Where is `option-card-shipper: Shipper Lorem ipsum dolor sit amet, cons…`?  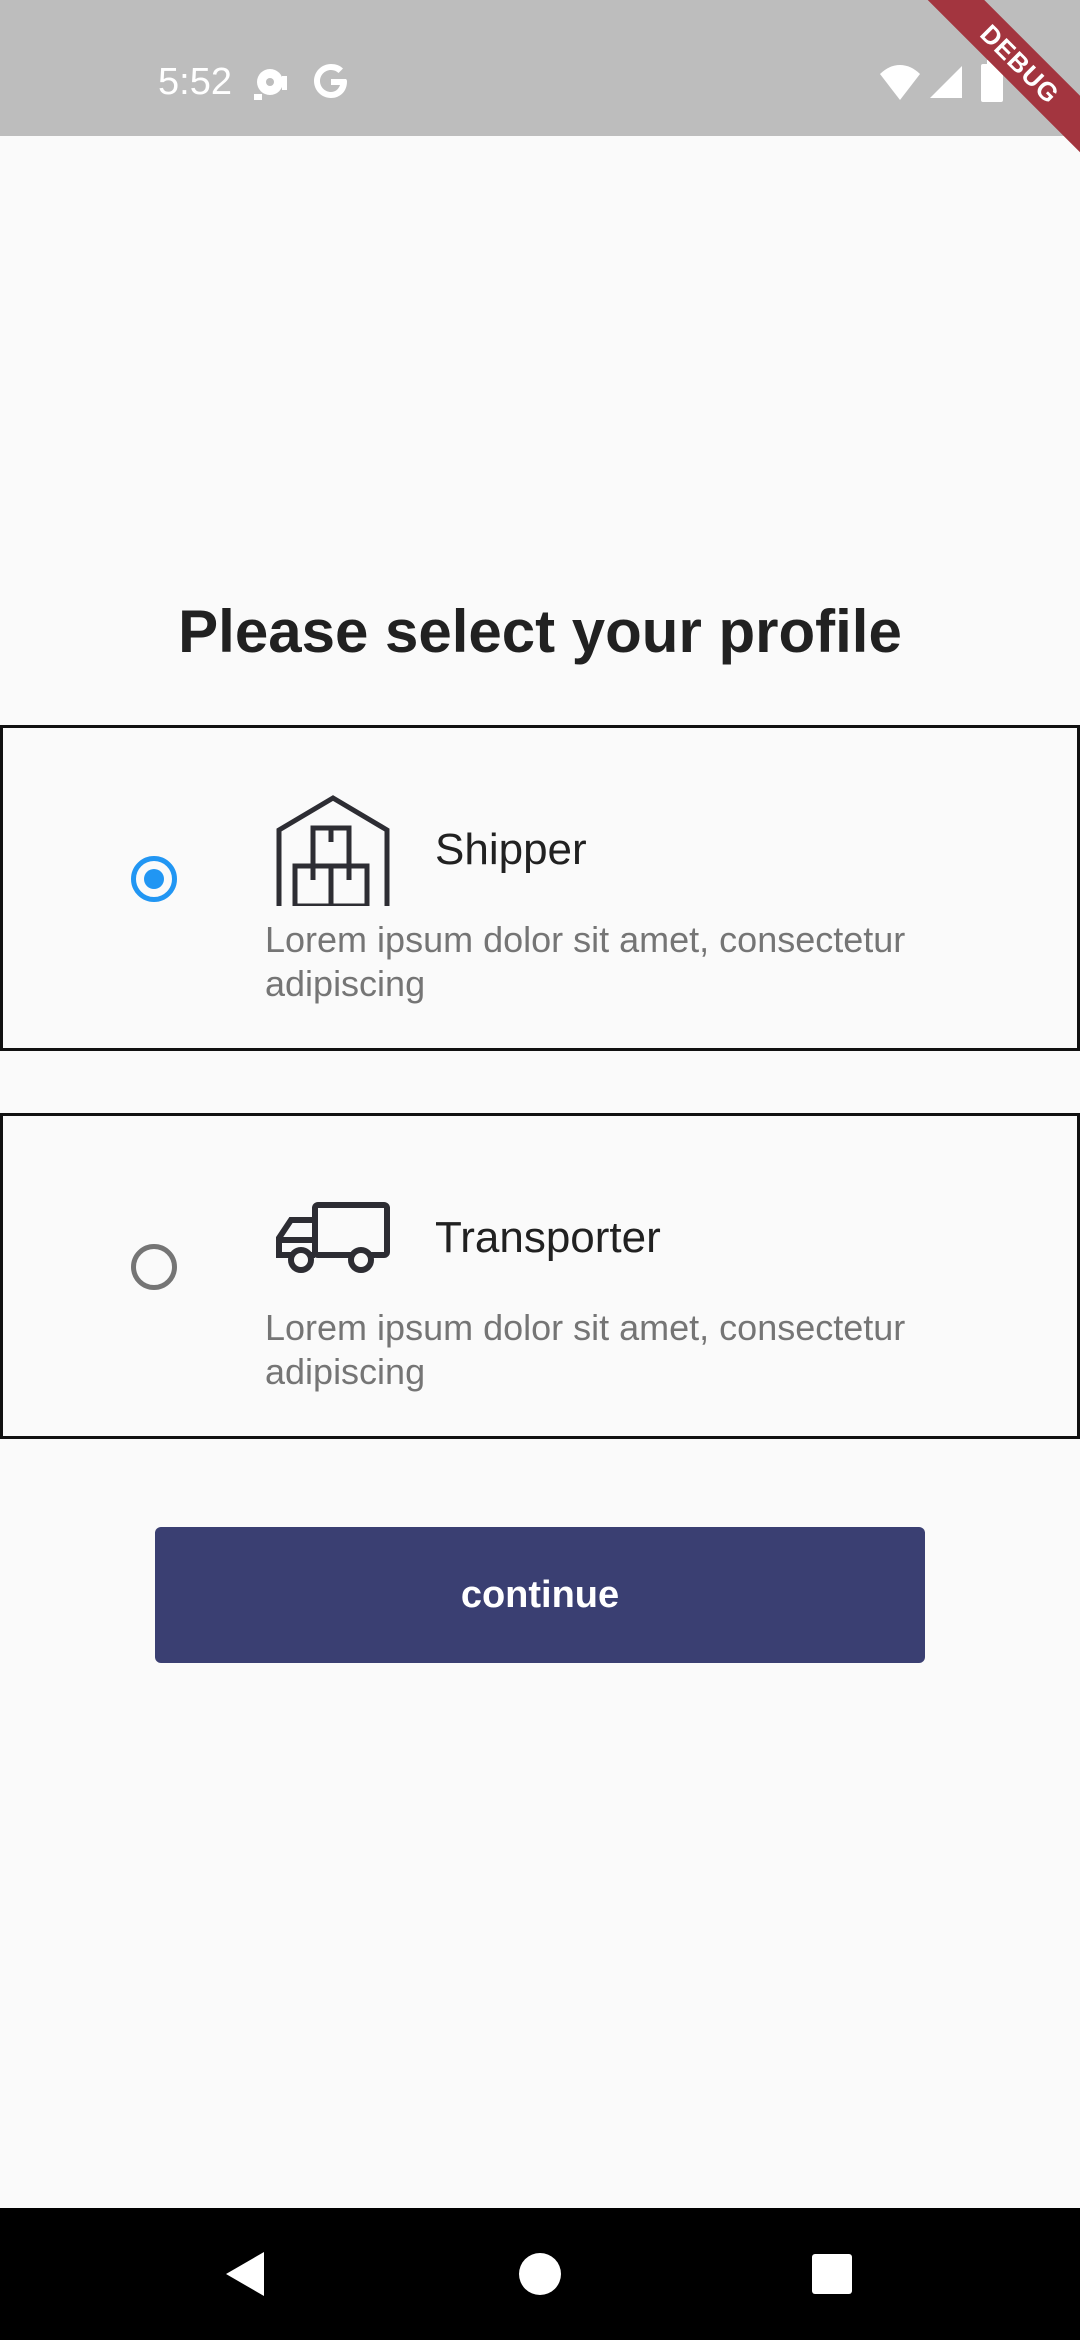 option-card-shipper: Shipper Lorem ipsum dolor sit amet, cons… is located at coordinates (540, 888).